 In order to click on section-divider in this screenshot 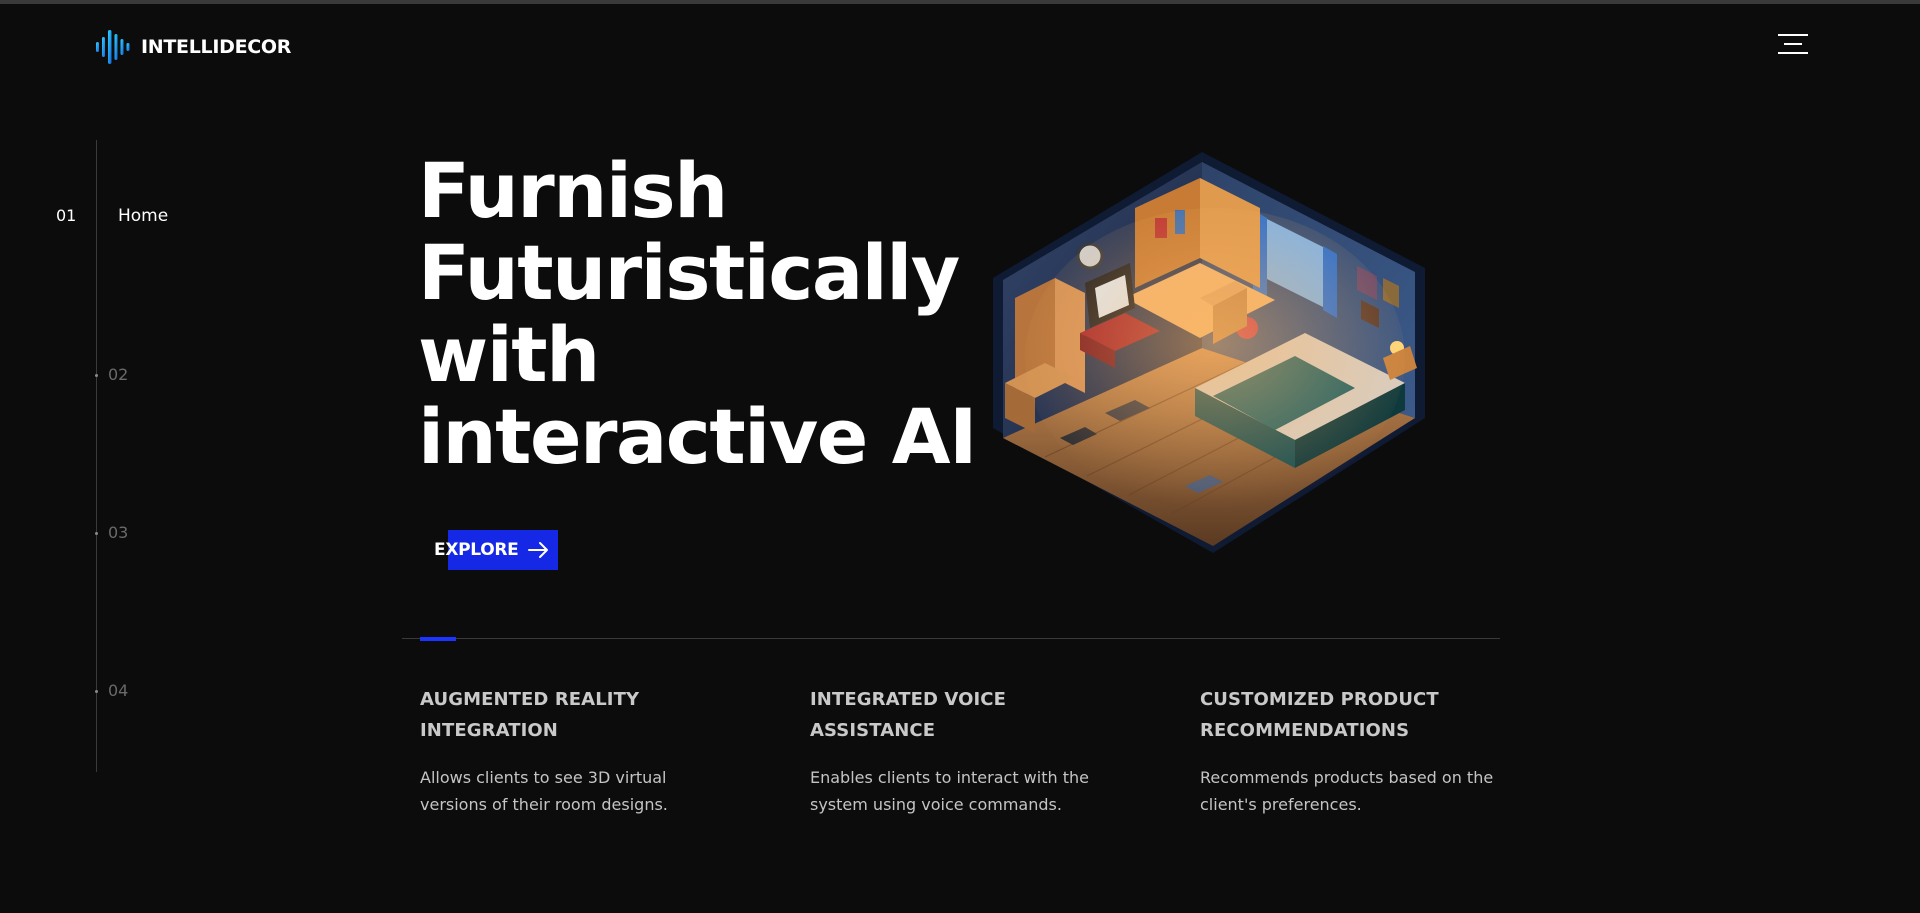, I will do `click(951, 638)`.